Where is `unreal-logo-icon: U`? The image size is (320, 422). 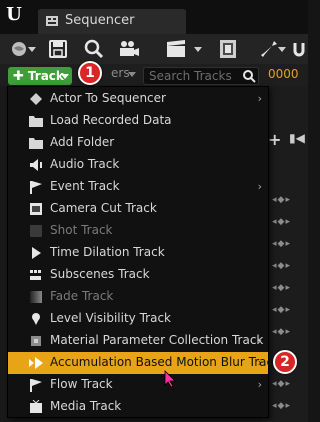
unreal-logo-icon: U is located at coordinates (14, 14).